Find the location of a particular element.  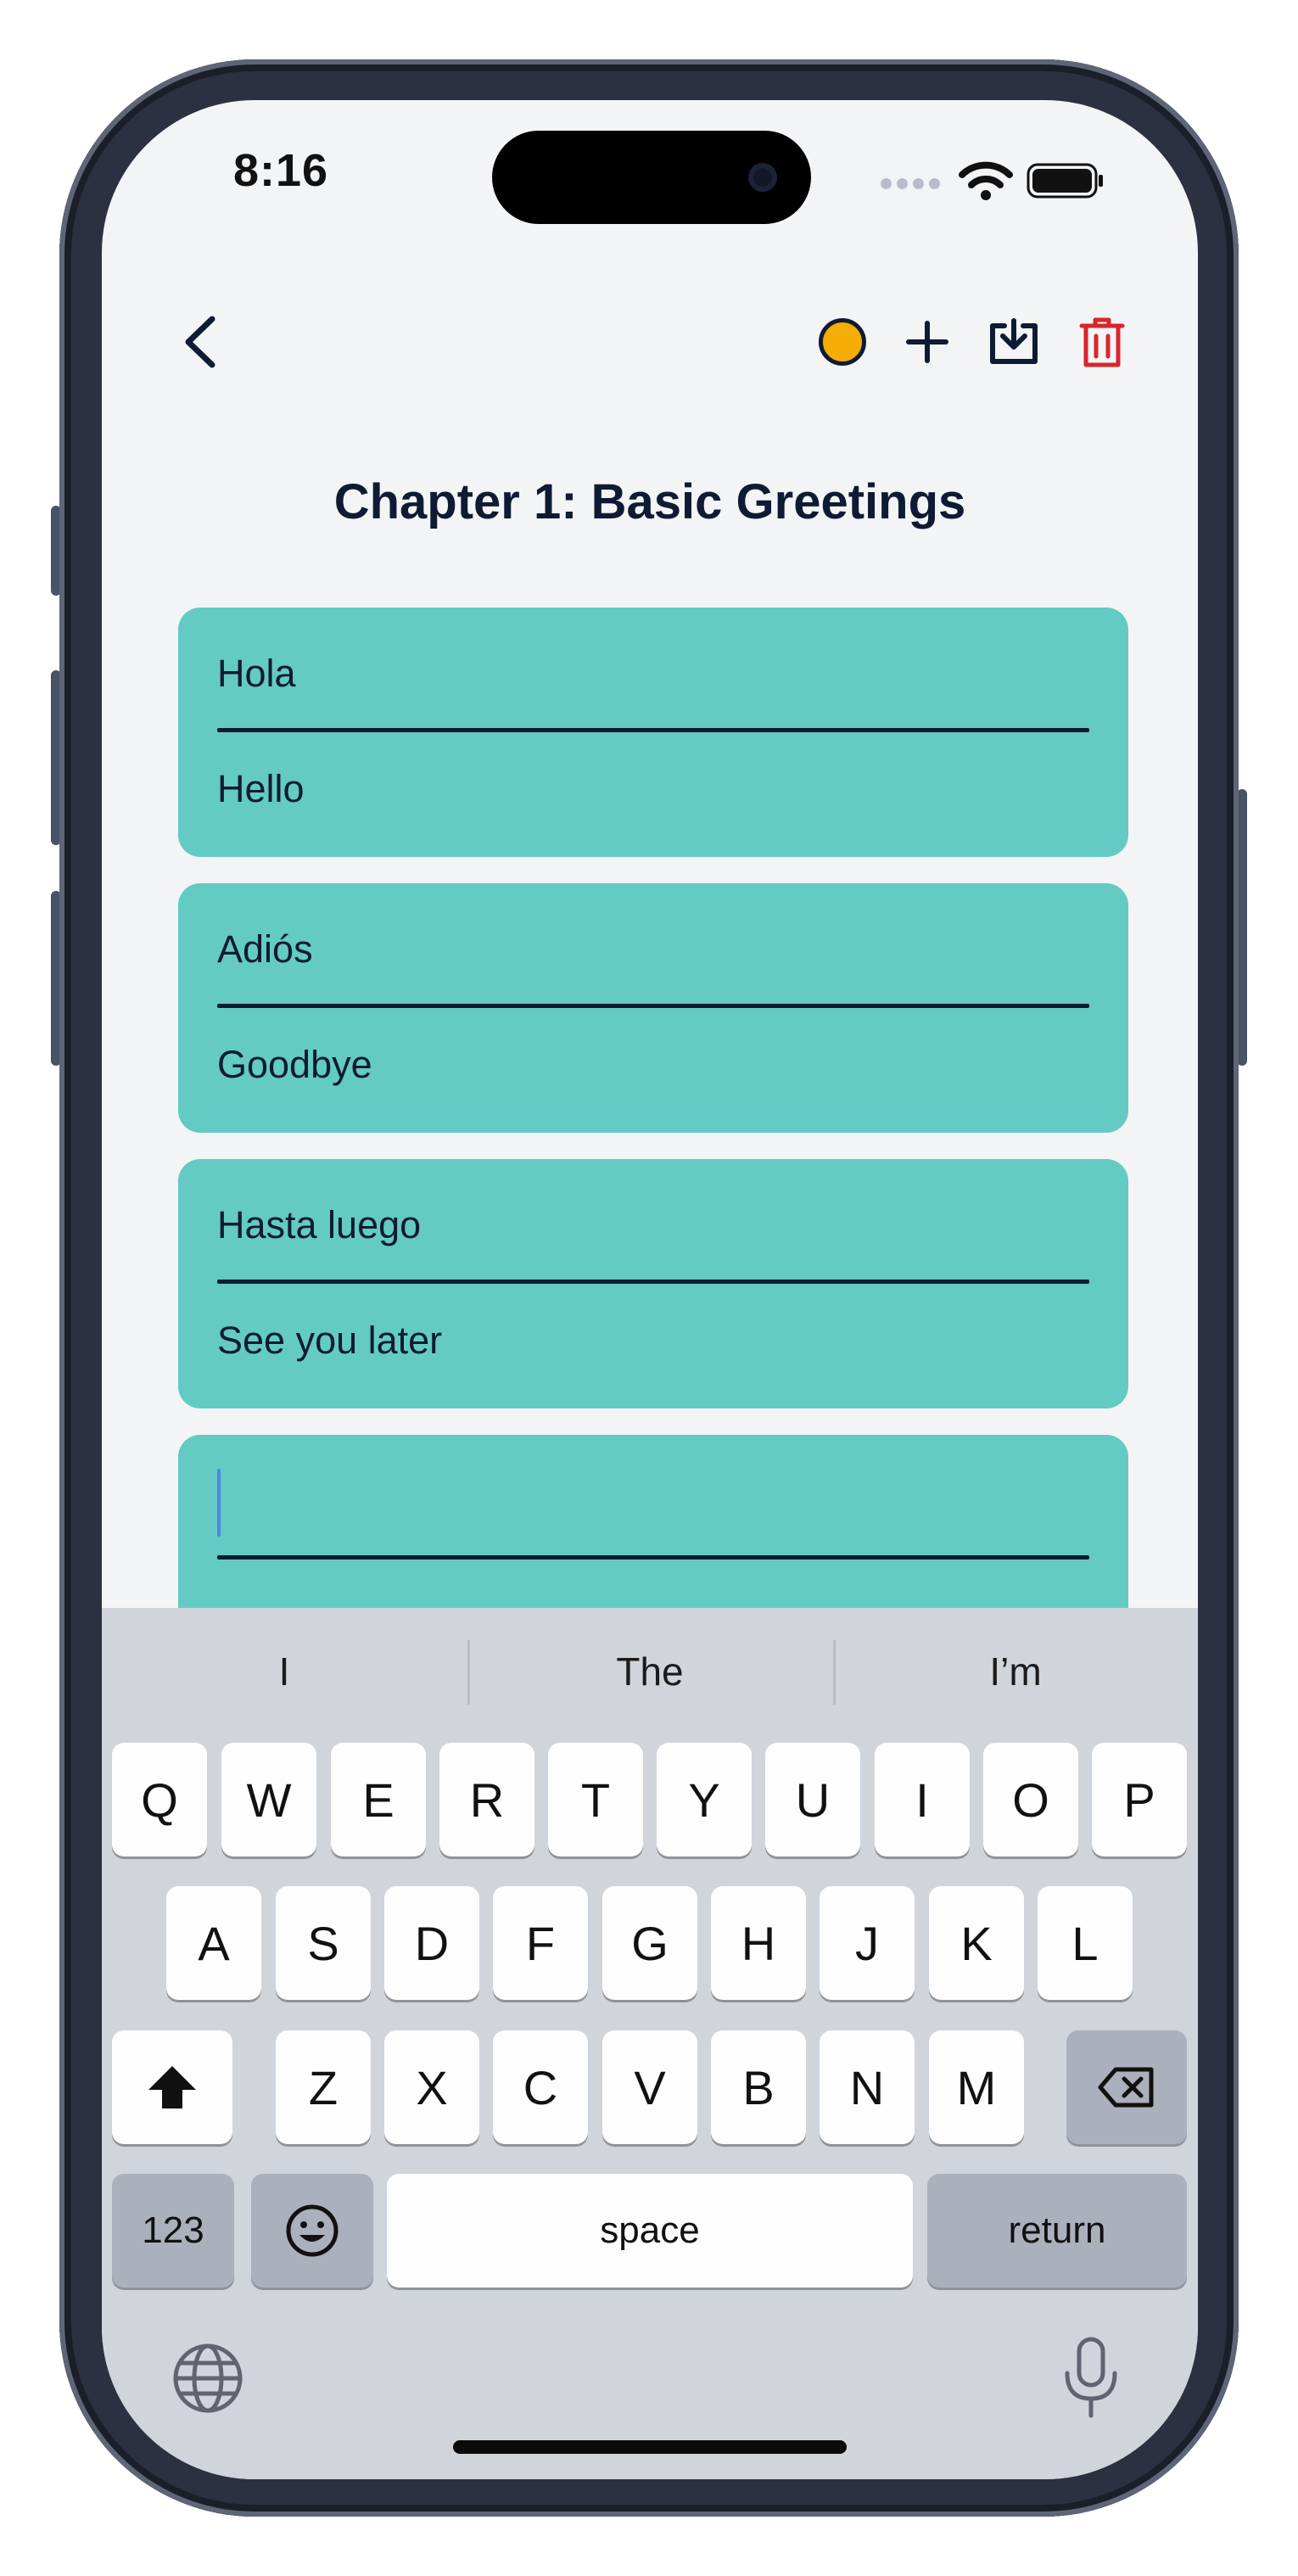

suggestion-2: The is located at coordinates (649, 1671).